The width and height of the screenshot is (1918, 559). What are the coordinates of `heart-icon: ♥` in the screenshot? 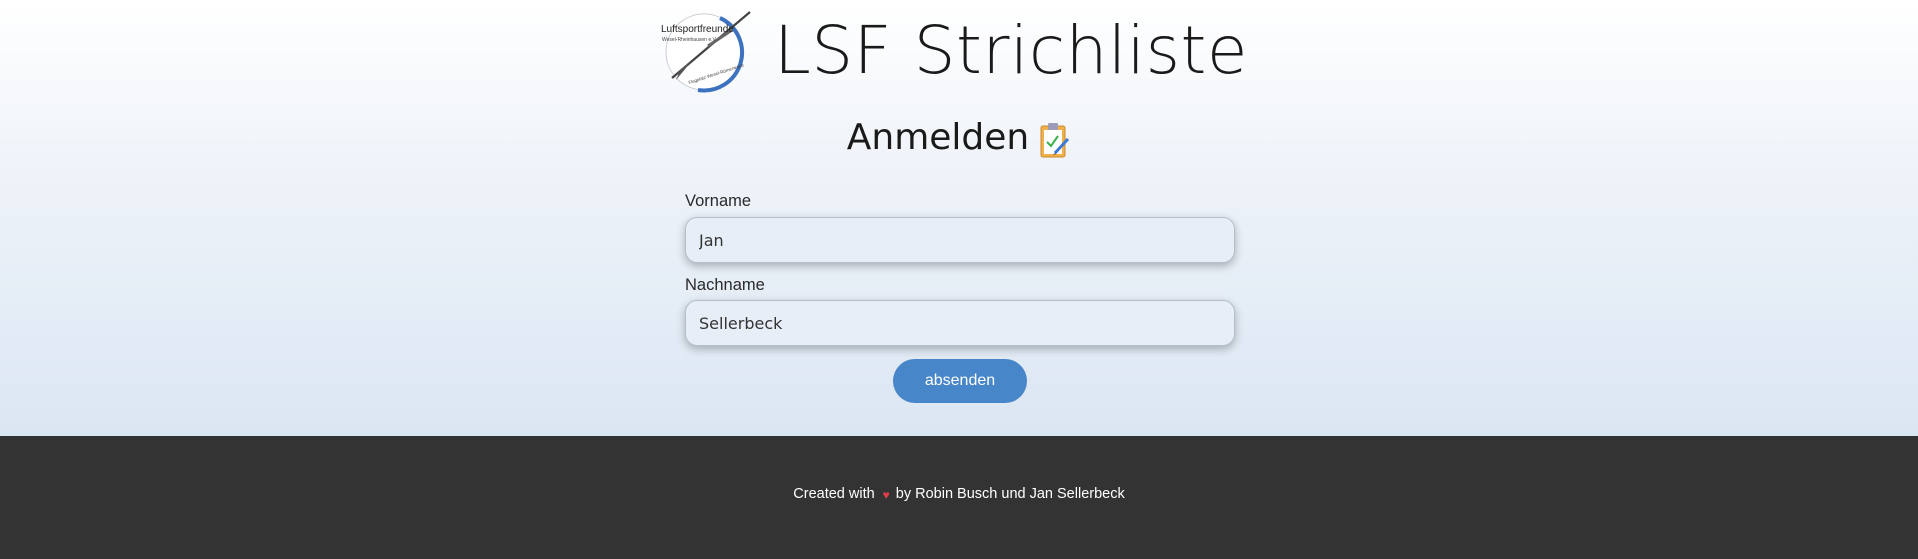 It's located at (886, 495).